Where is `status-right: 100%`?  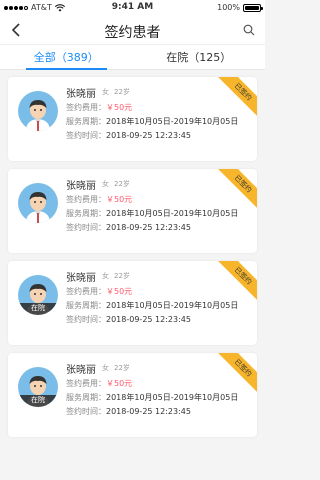
status-right: 100% is located at coordinates (240, 7).